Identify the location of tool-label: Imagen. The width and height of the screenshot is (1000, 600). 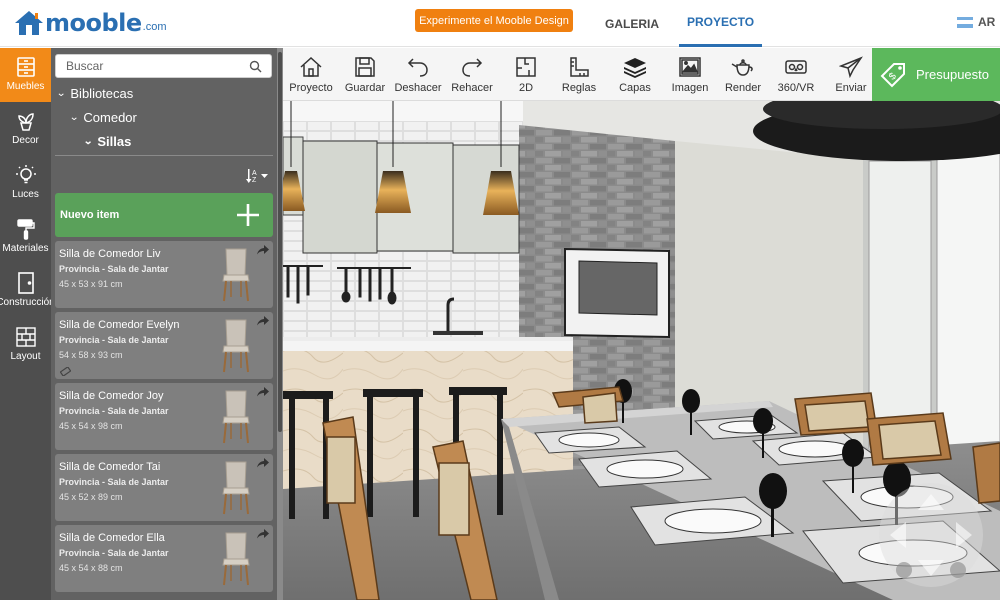
(690, 88).